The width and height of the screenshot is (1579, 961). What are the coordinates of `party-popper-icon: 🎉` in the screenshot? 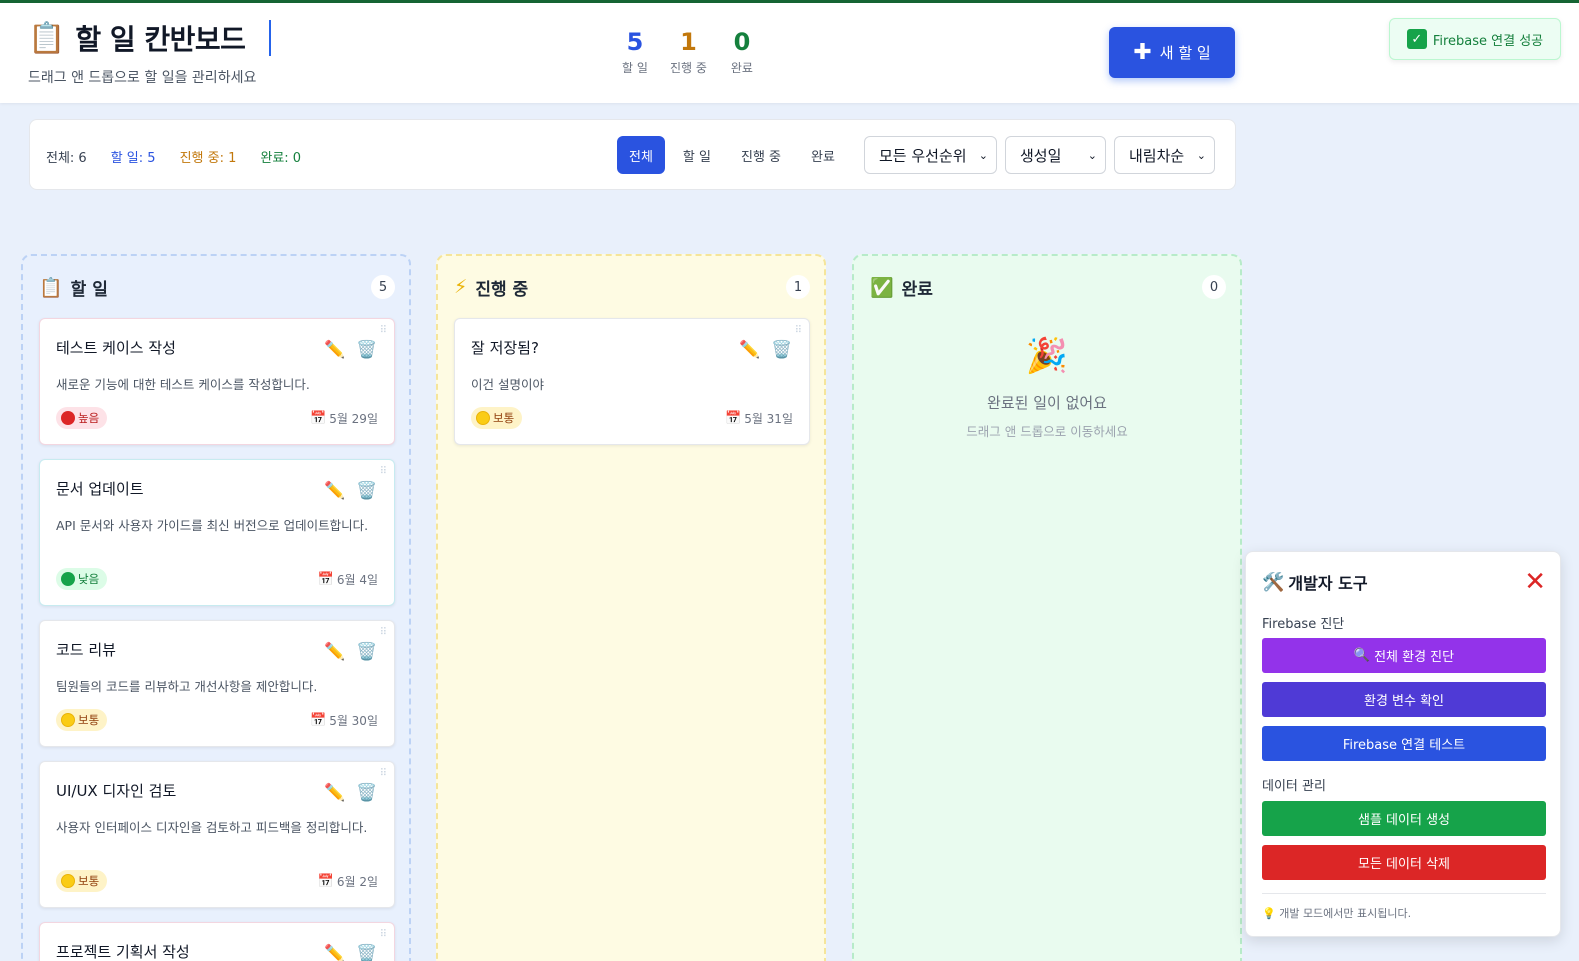 It's located at (1047, 356).